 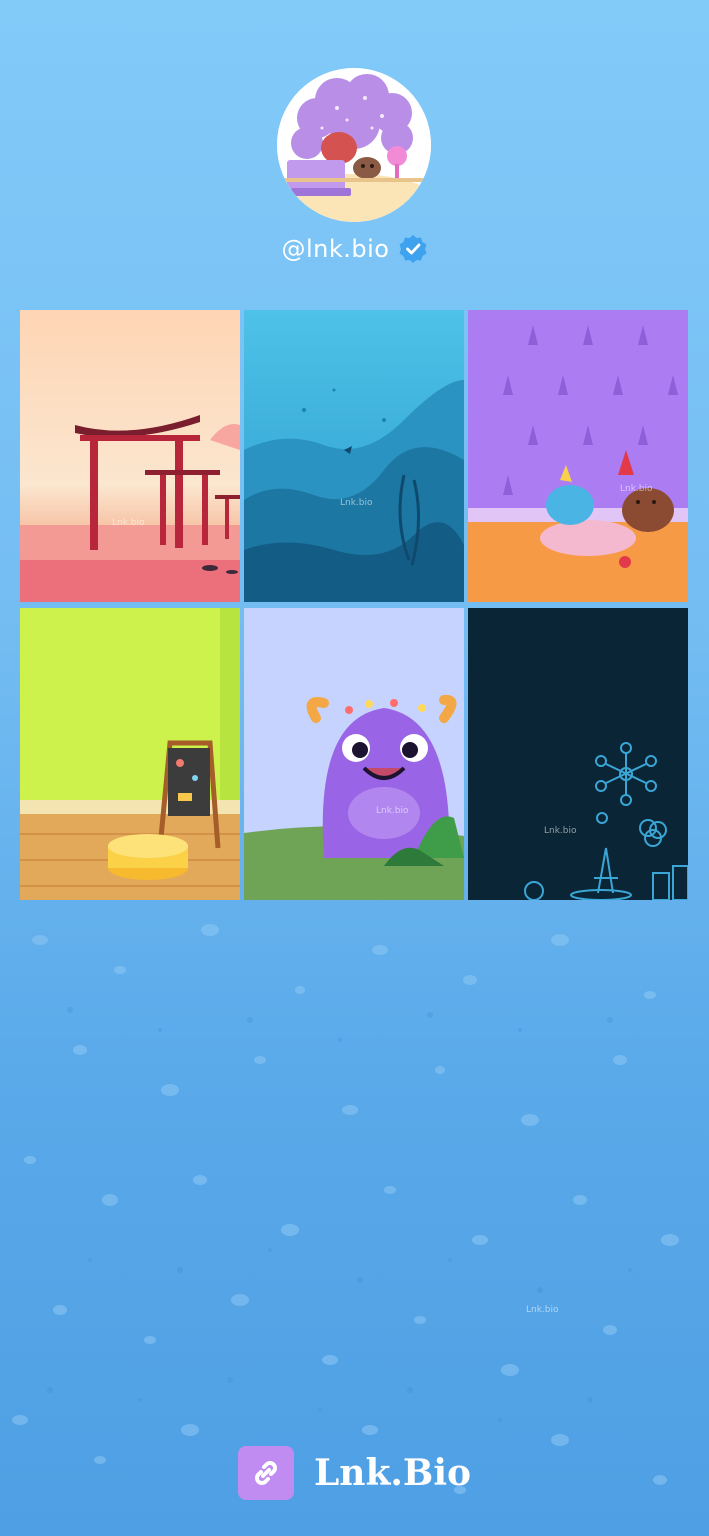 I want to click on tile-toy-basket: Lnk.bio, so click(x=578, y=456).